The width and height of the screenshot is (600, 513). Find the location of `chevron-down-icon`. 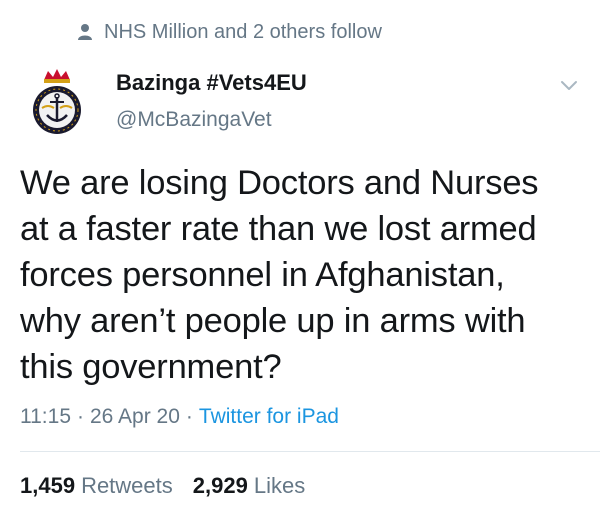

chevron-down-icon is located at coordinates (569, 86).